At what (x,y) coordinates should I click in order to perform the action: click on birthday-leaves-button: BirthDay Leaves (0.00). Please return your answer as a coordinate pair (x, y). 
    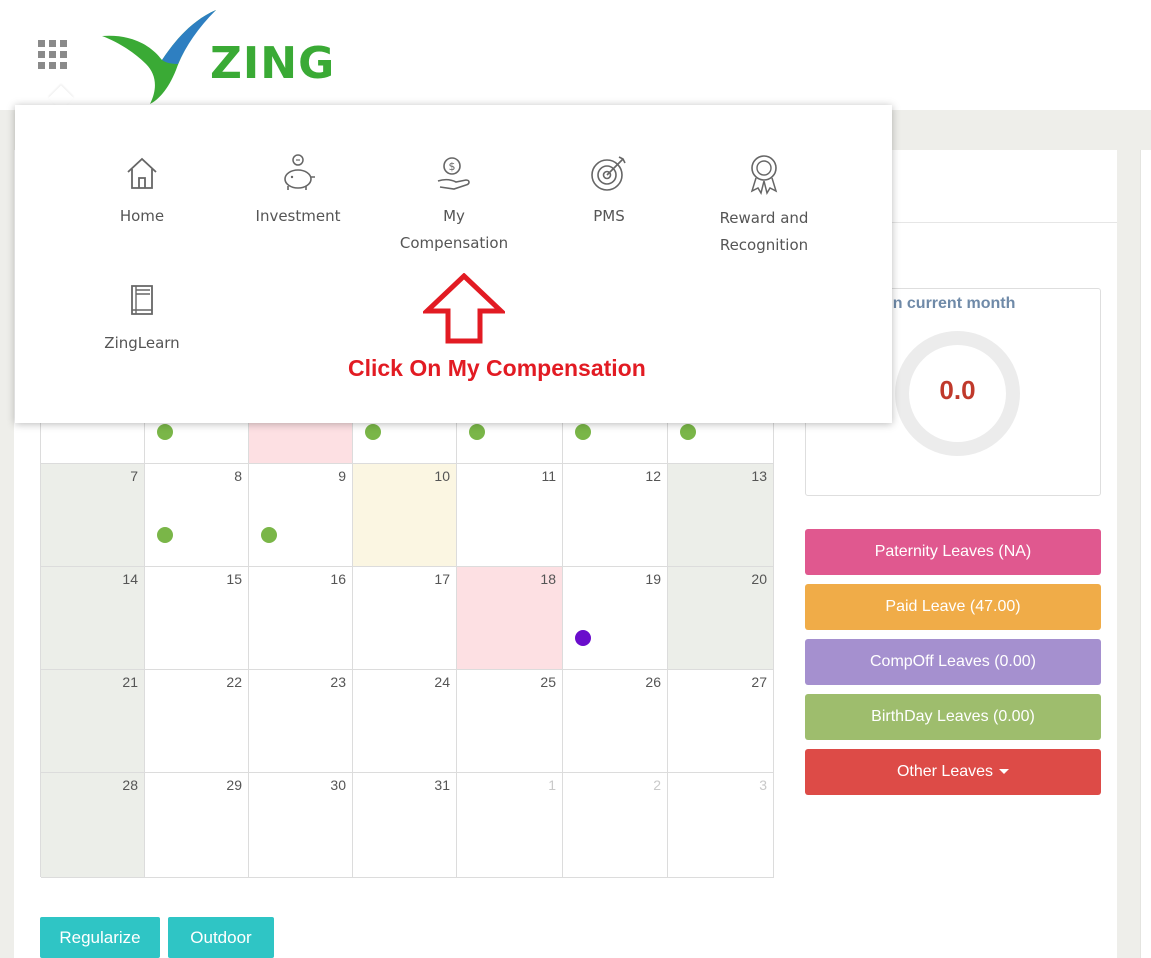
    Looking at the image, I should click on (953, 717).